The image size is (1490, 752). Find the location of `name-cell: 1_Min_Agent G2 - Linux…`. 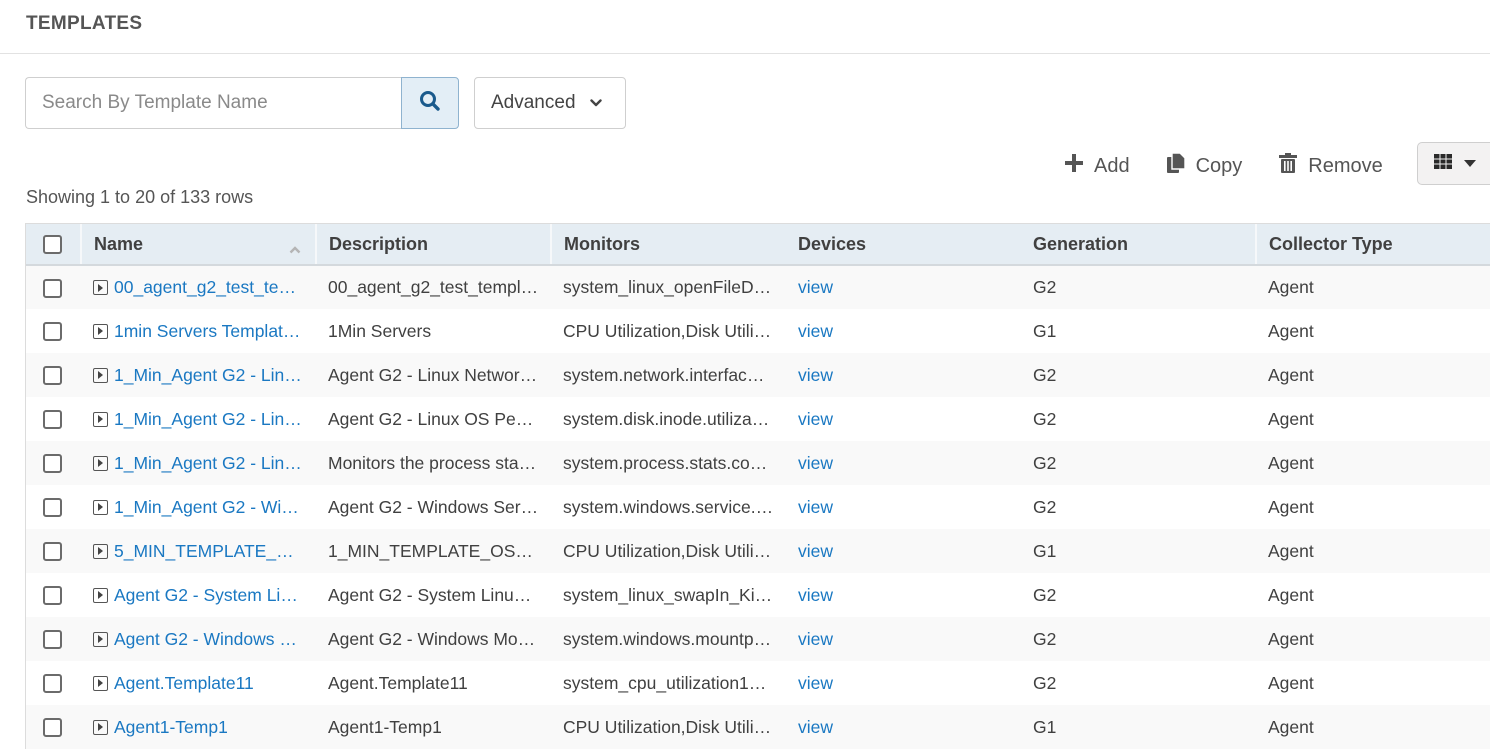

name-cell: 1_Min_Agent G2 - Linux… is located at coordinates (198, 463).